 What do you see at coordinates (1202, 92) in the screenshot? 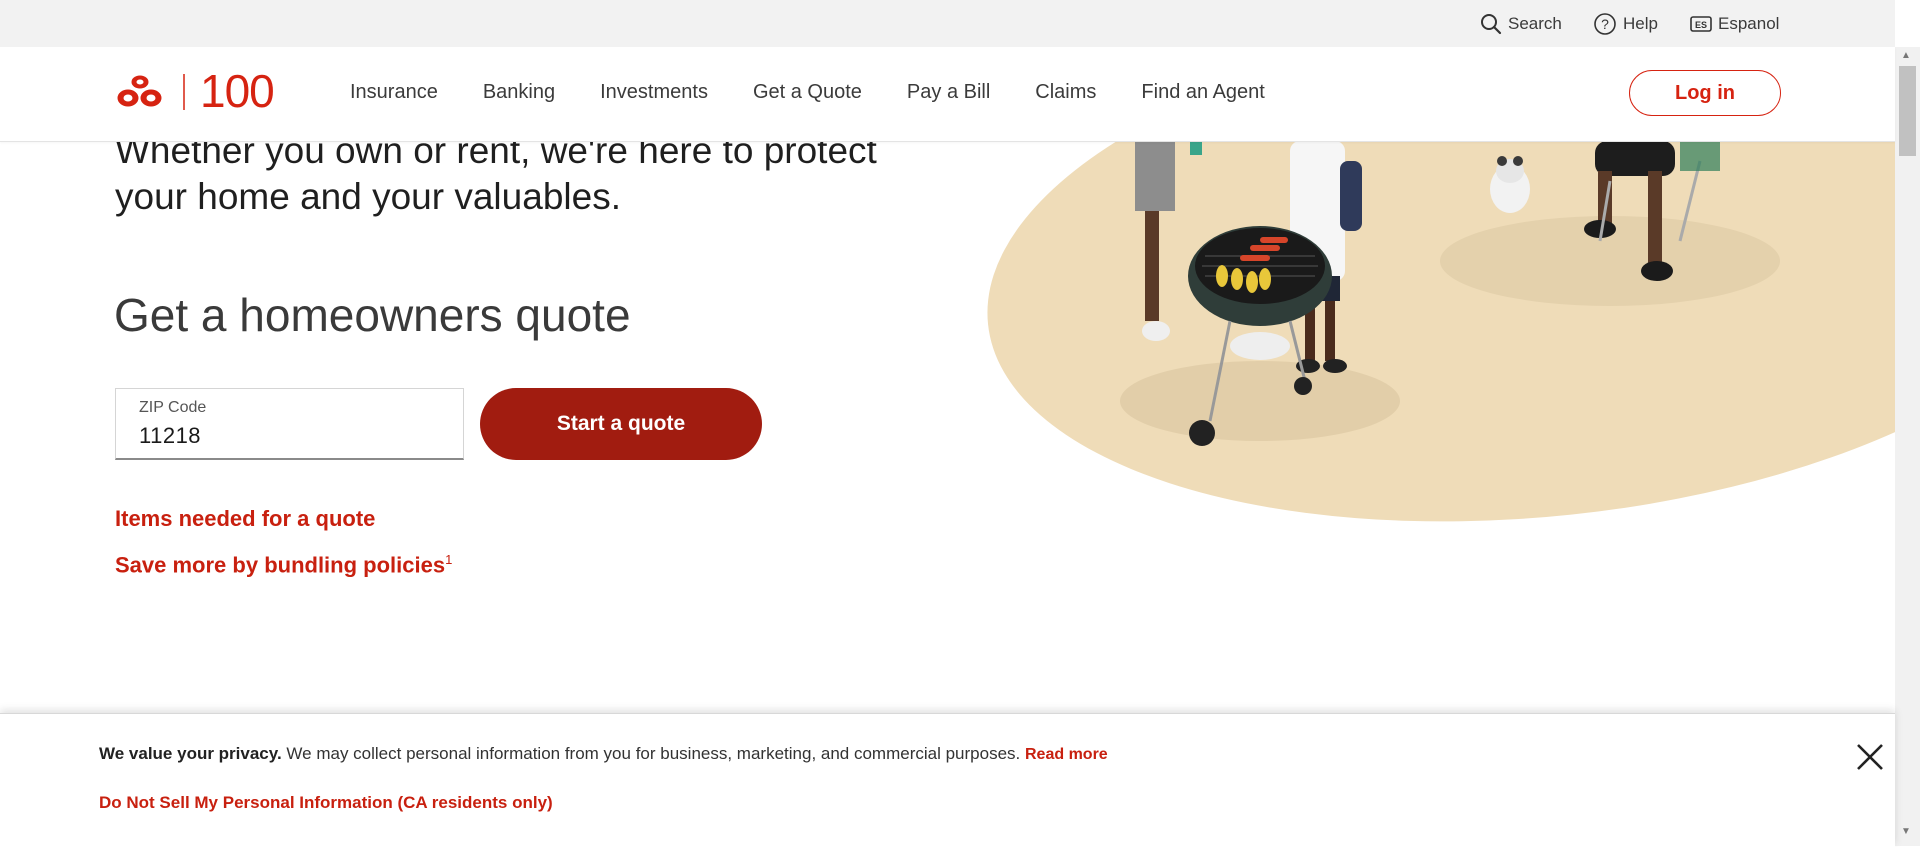
I see `nav-find-an-agent: Find an Agent` at bounding box center [1202, 92].